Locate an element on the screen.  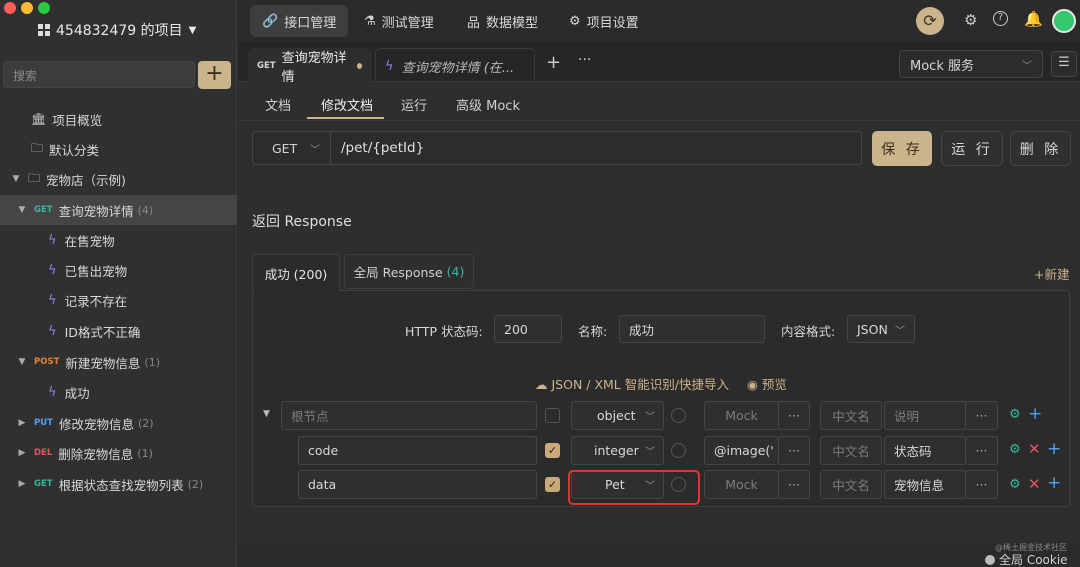
status-code-input: 200 is located at coordinates (528, 329).